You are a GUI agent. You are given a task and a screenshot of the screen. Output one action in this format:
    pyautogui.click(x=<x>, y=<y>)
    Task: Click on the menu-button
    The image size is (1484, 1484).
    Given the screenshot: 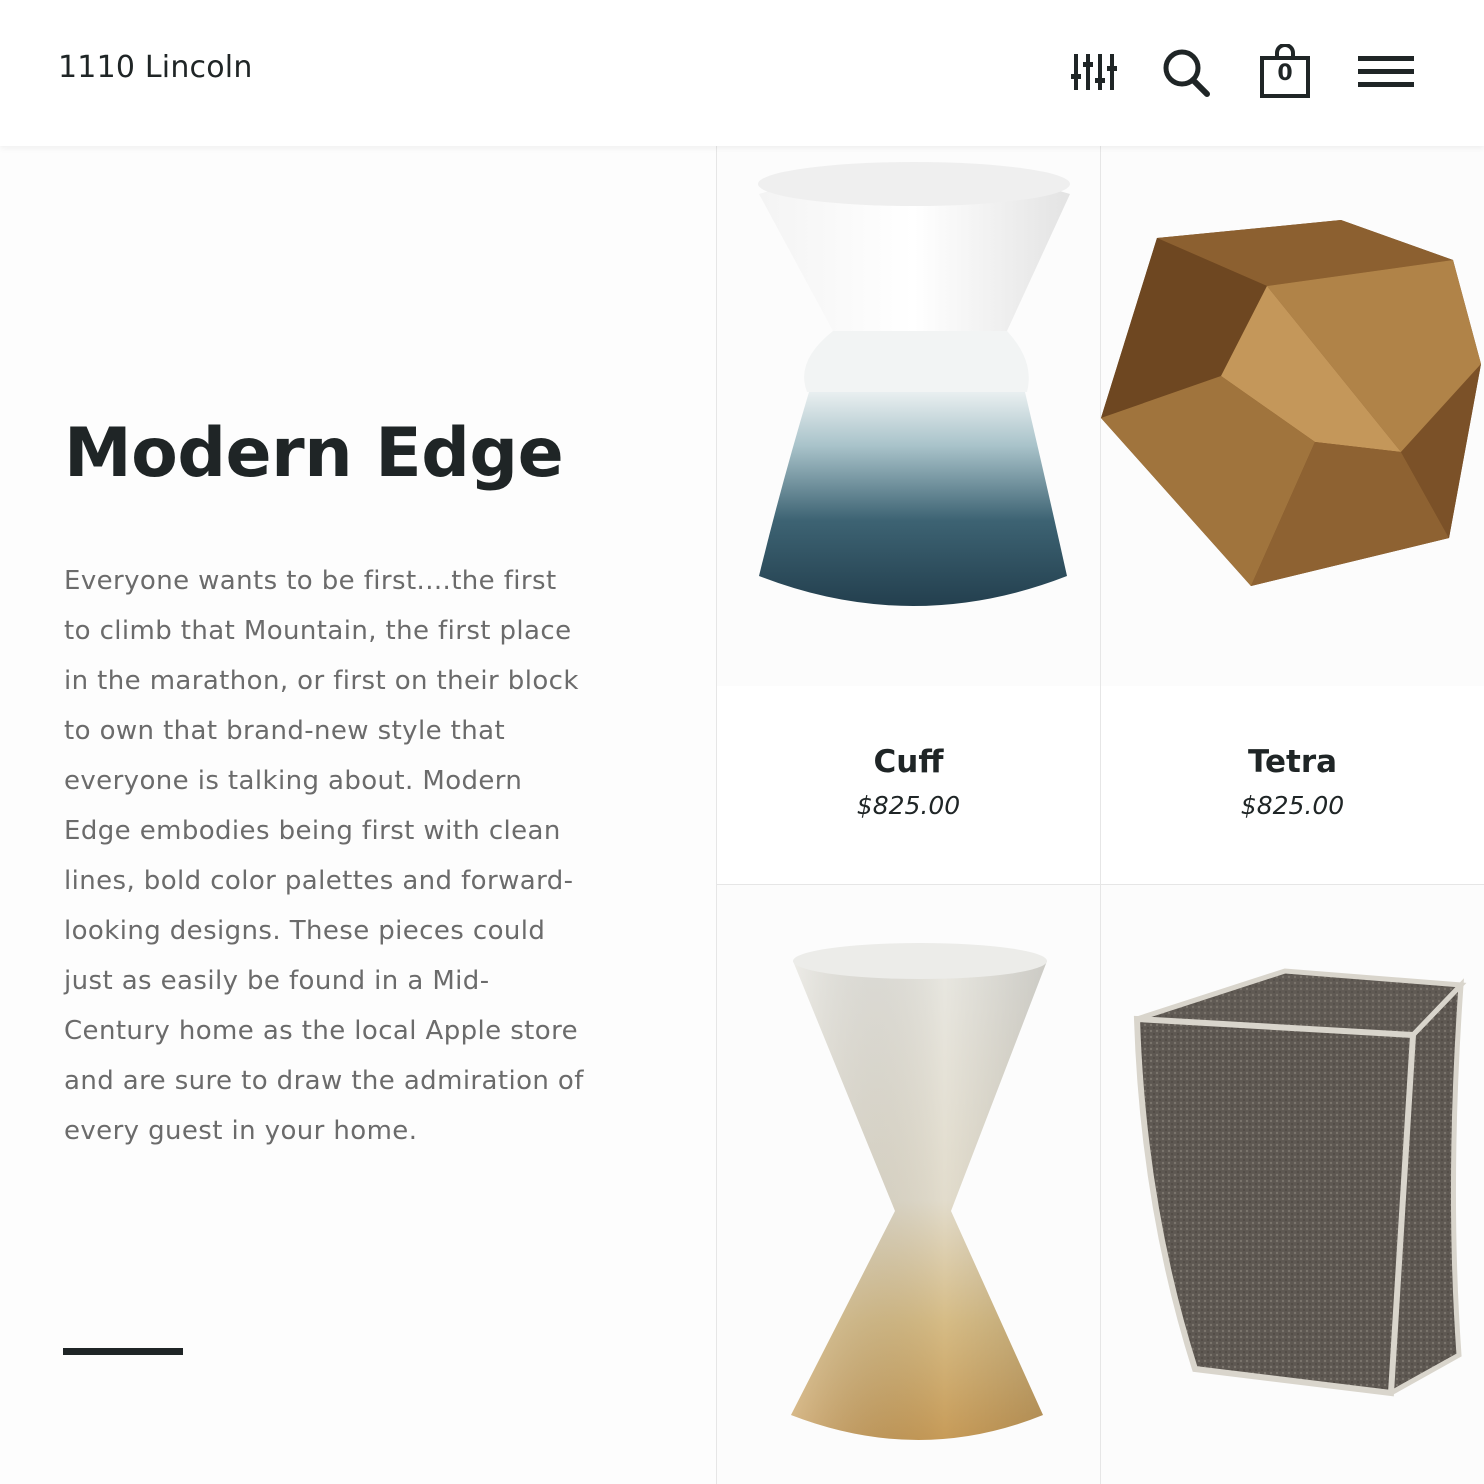 What is the action you would take?
    pyautogui.click(x=1386, y=72)
    